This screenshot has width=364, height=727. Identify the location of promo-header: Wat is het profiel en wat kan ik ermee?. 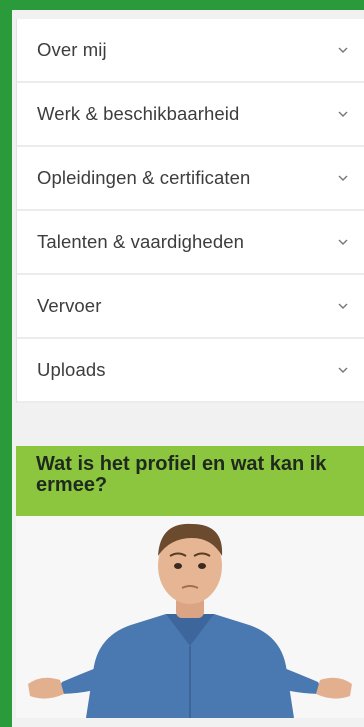
(190, 481).